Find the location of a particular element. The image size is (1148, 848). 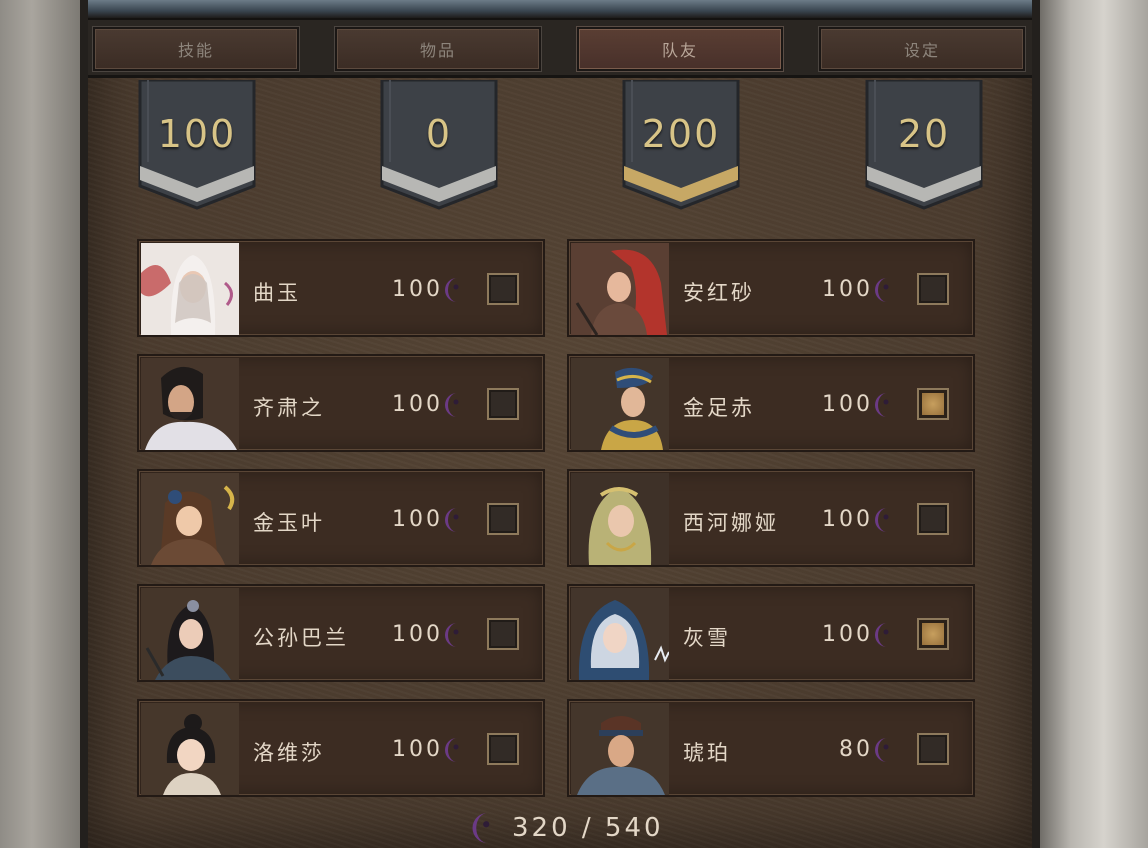

portrait-hupo is located at coordinates (620, 749).